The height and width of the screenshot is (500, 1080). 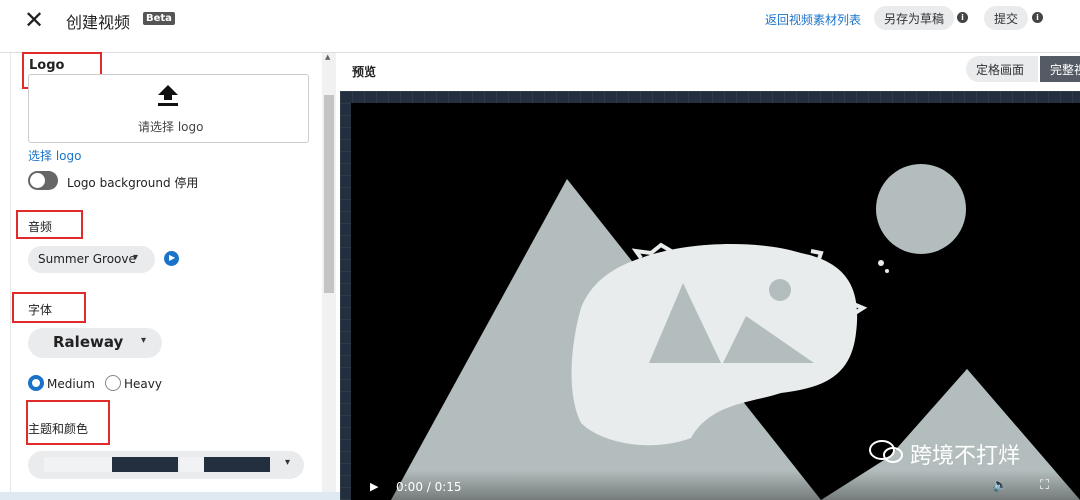 I want to click on weight-medium-label: Medium, so click(x=71, y=384).